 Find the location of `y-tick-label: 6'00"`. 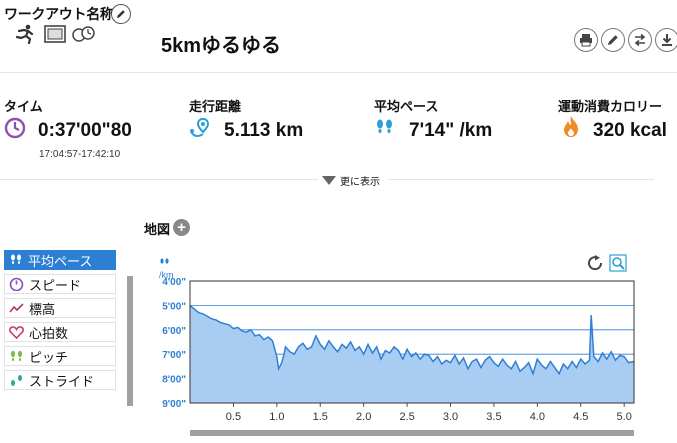

y-tick-label: 6'00" is located at coordinates (174, 331).